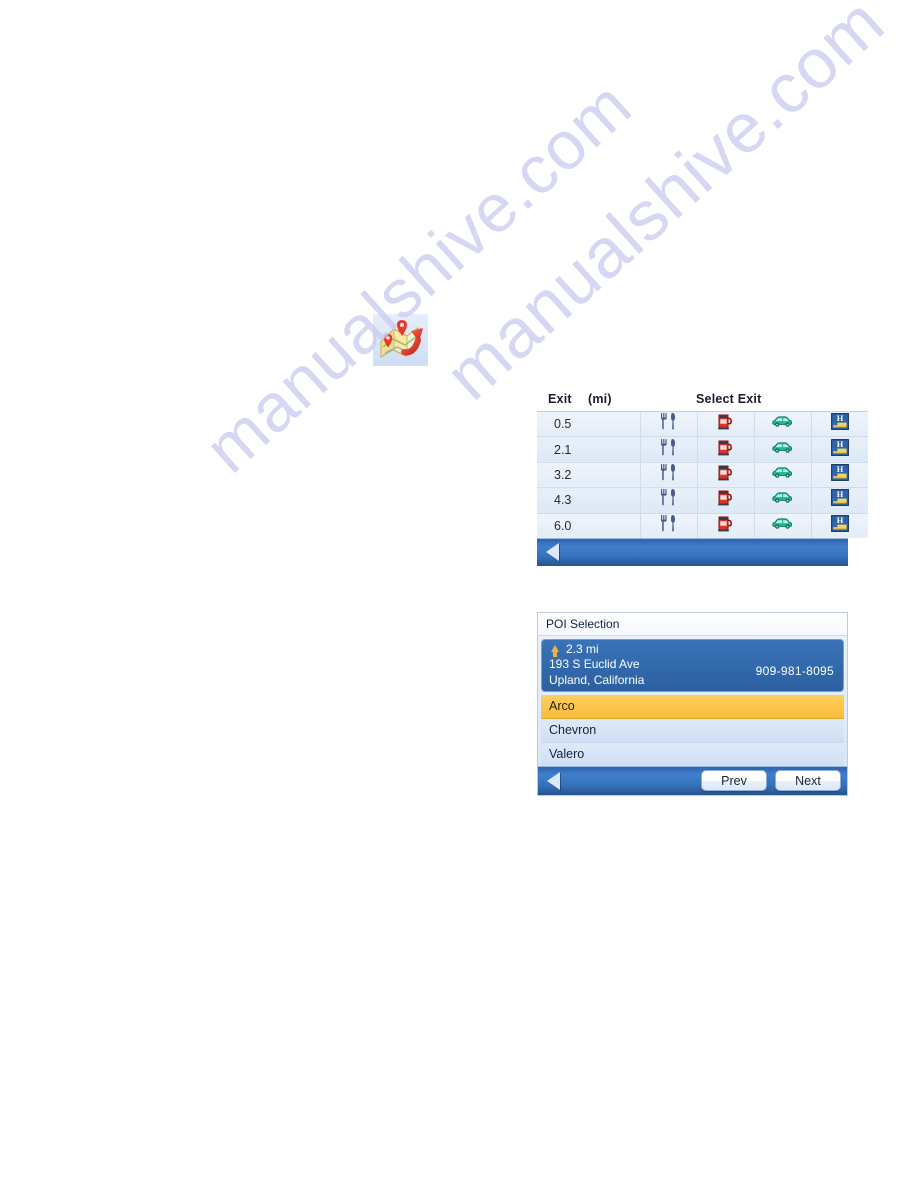 The width and height of the screenshot is (918, 1188). I want to click on exit-screen-title: Select Exit, so click(729, 399).